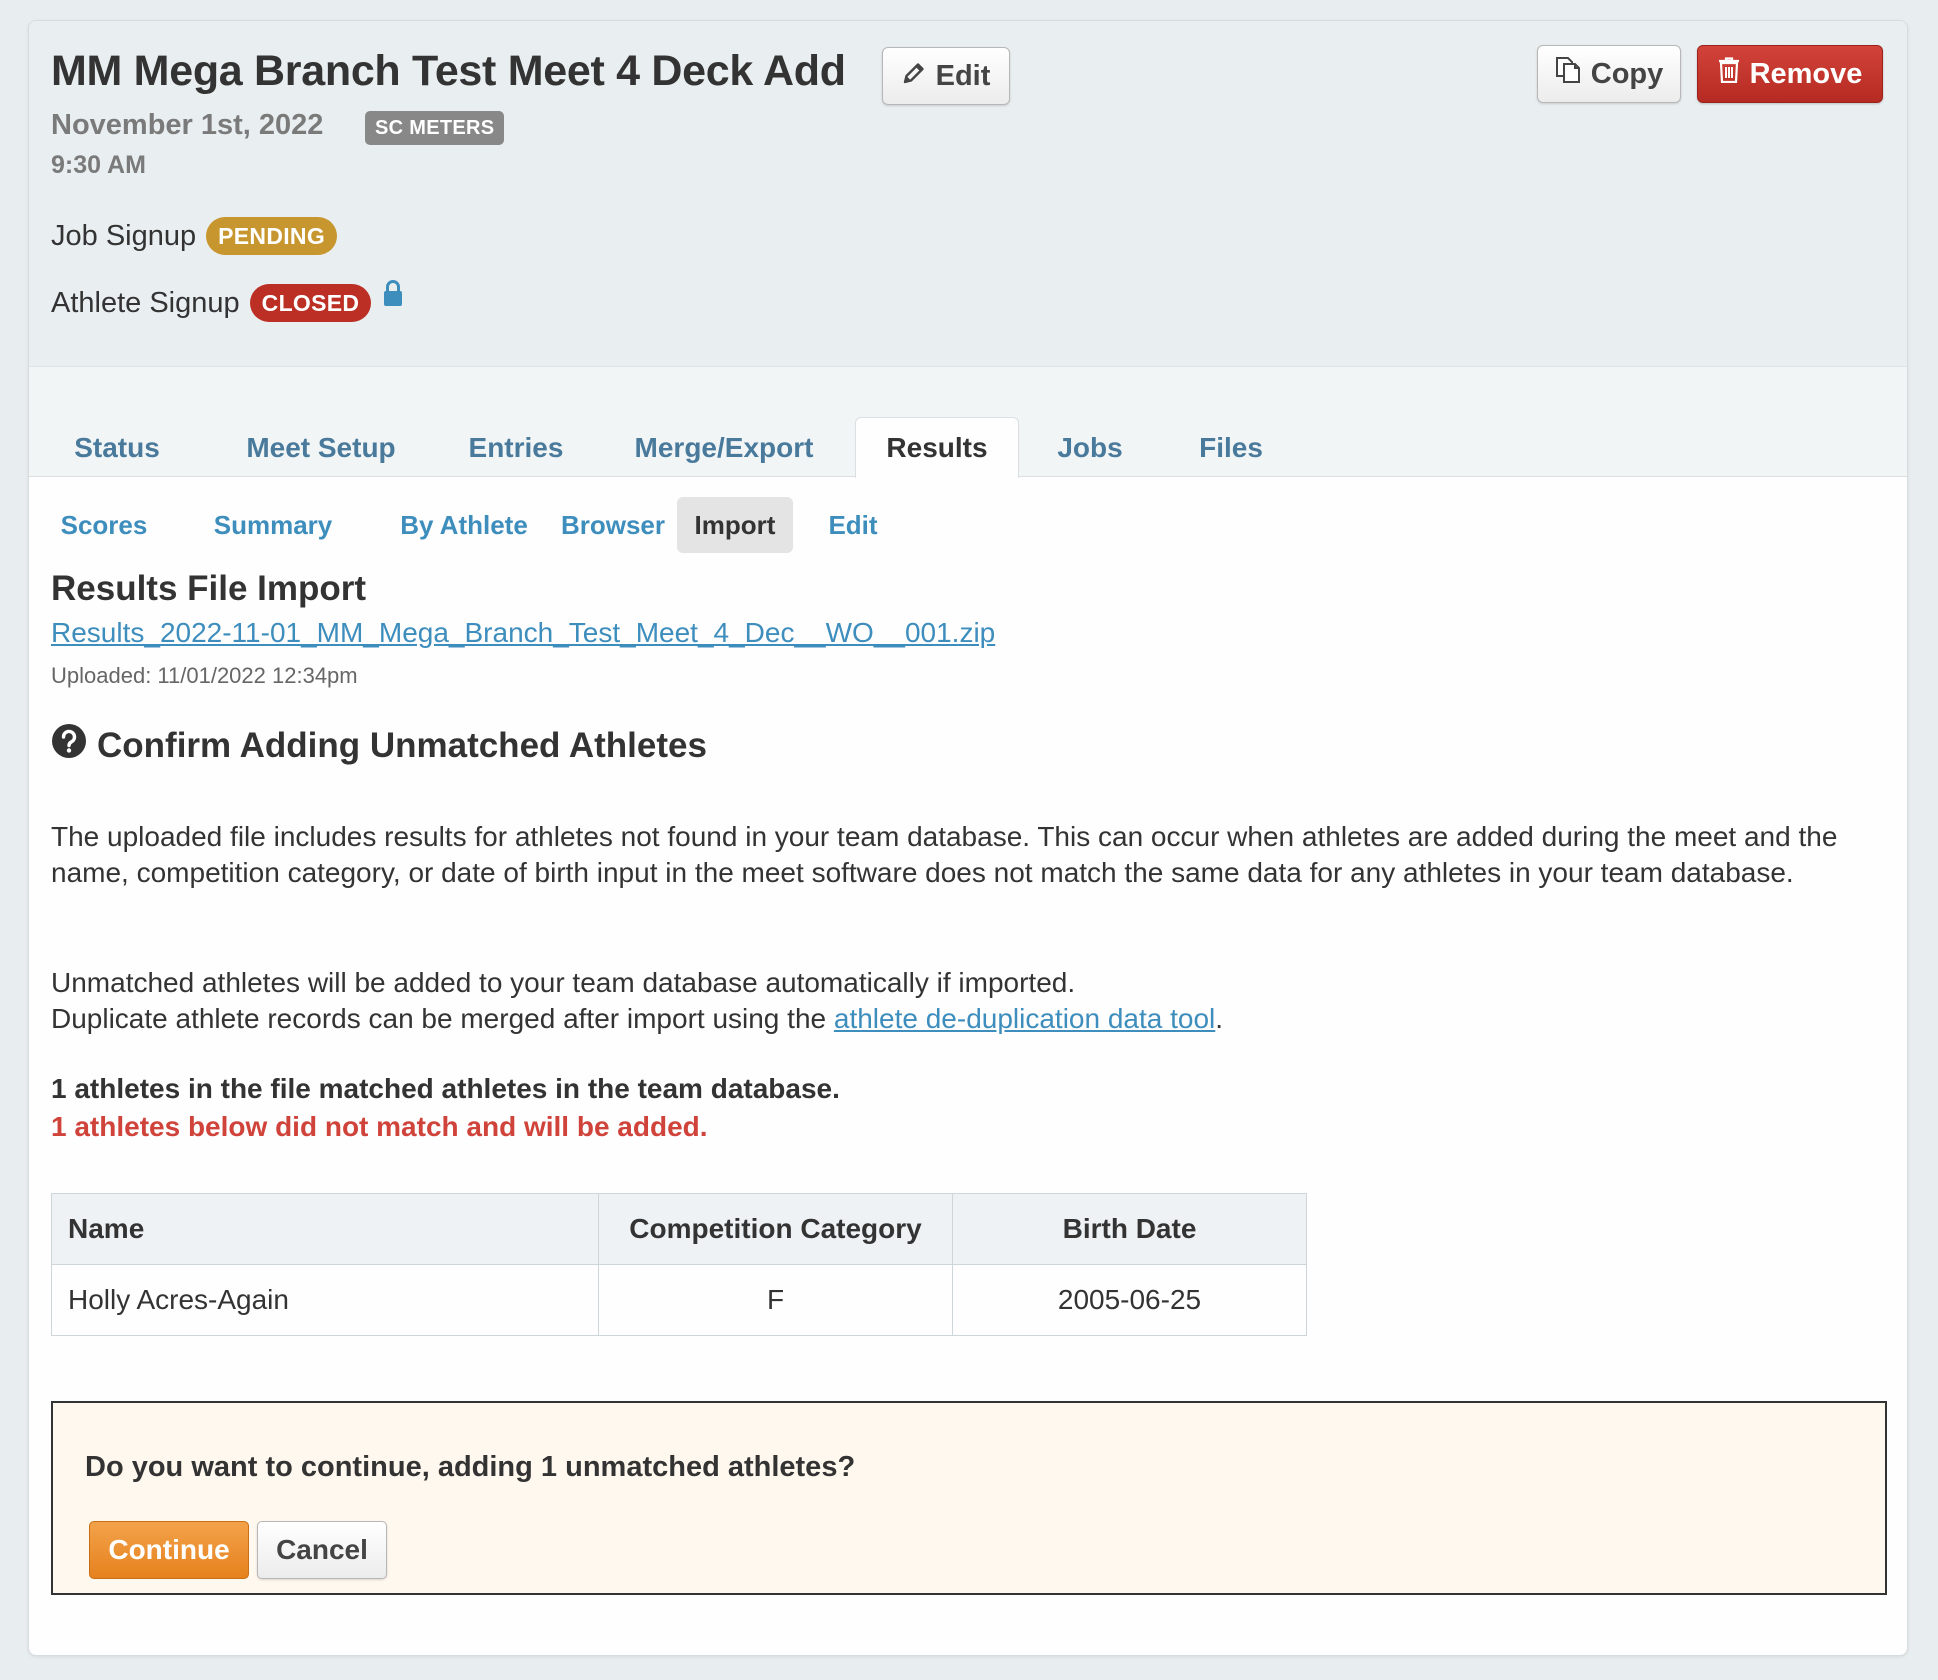 The image size is (1938, 1680). I want to click on tab-status: Status, so click(117, 448).